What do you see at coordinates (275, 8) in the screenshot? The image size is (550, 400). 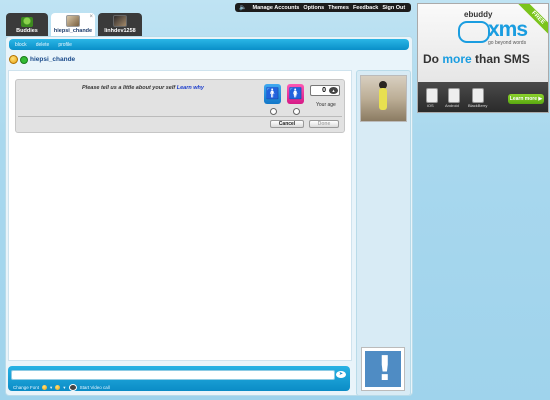 I see `manage-accounts-link: Manage Accounts` at bounding box center [275, 8].